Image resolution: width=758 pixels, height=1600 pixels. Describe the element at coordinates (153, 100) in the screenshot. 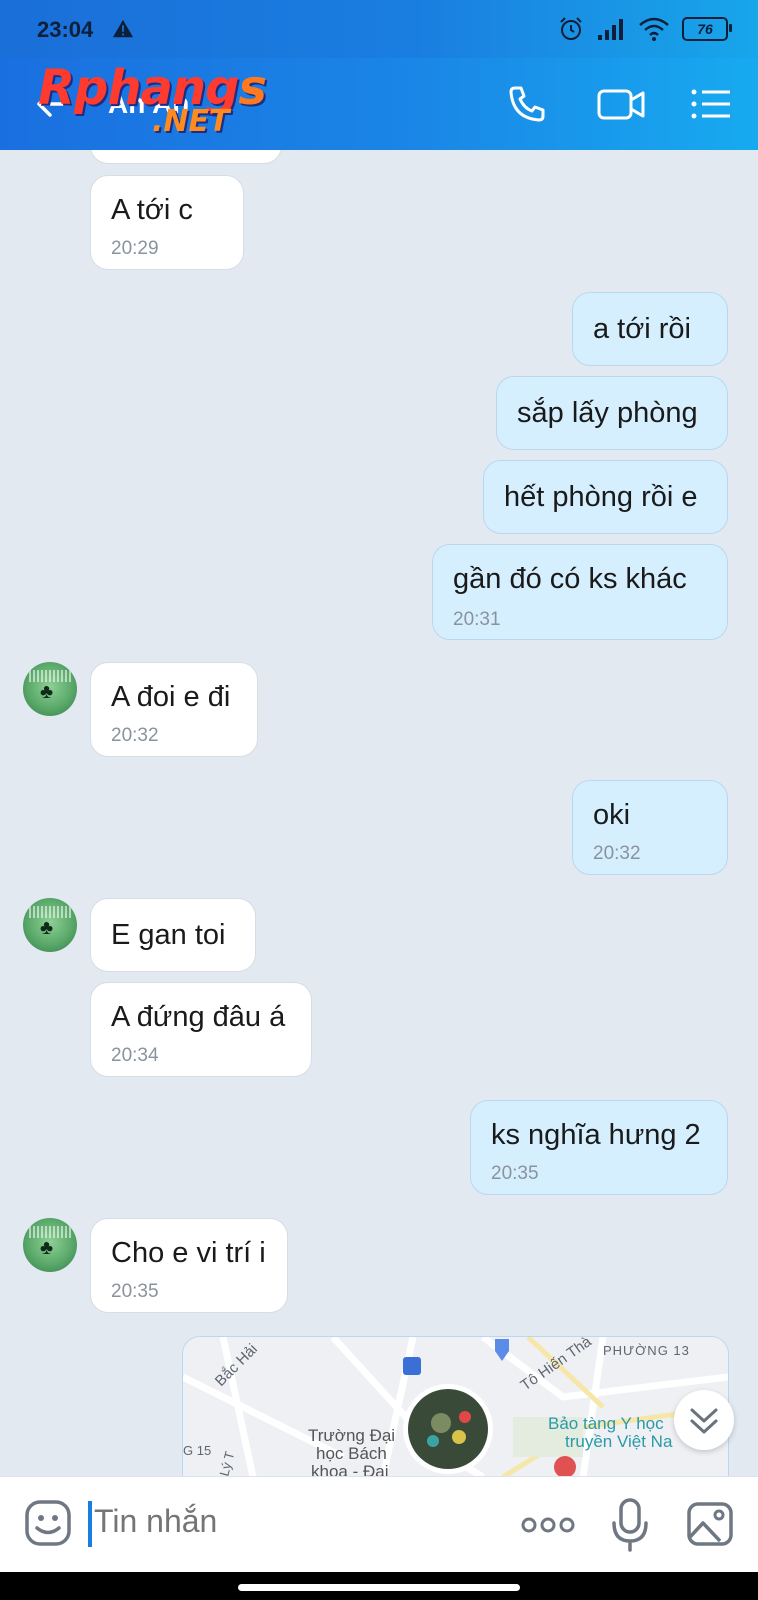

I see `watermark-logo: Rphangs .NET` at that location.